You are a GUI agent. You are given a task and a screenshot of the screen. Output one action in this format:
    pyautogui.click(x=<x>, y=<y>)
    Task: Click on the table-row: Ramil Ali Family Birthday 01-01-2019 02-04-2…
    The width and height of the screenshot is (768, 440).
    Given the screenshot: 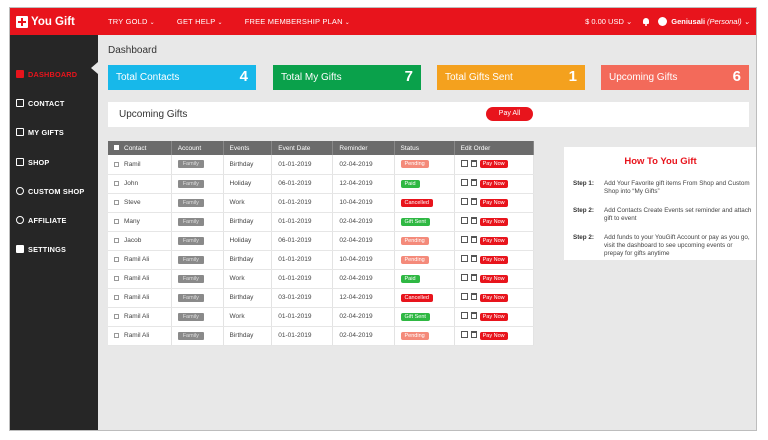 What is the action you would take?
    pyautogui.click(x=321, y=336)
    